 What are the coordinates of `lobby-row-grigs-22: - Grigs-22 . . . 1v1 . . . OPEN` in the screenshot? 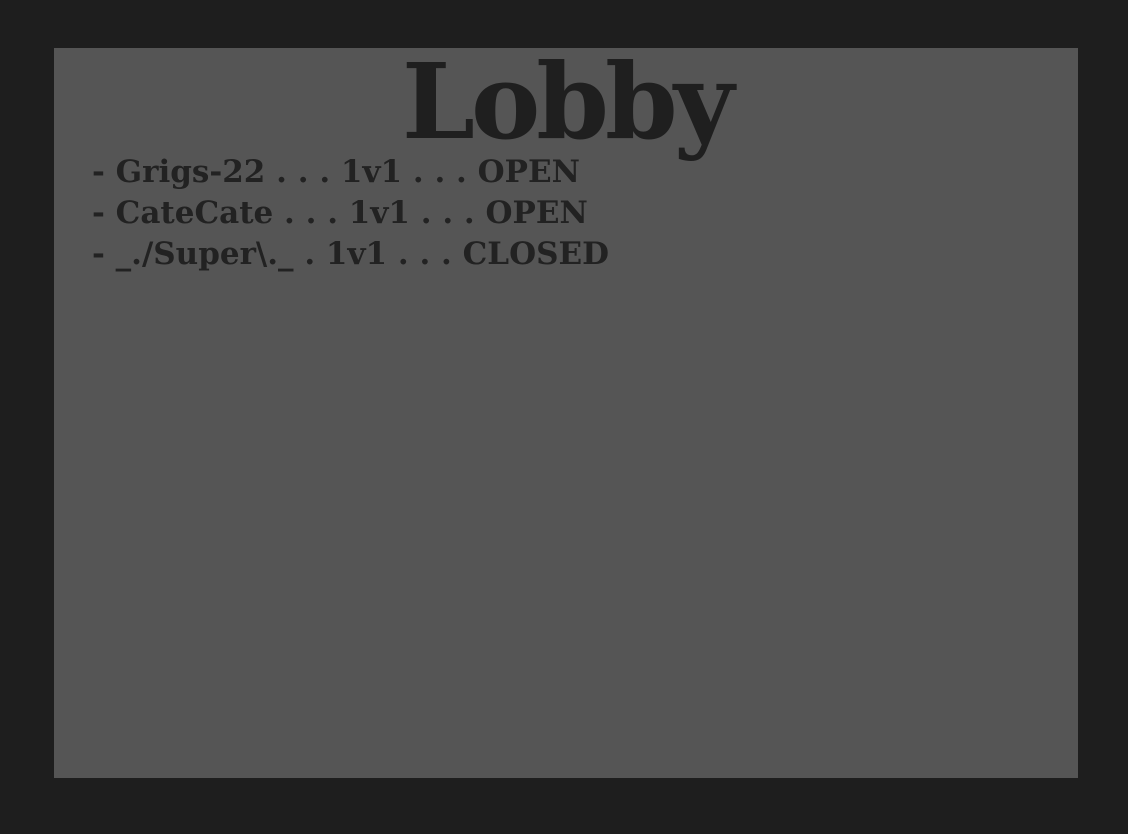 It's located at (350, 172).